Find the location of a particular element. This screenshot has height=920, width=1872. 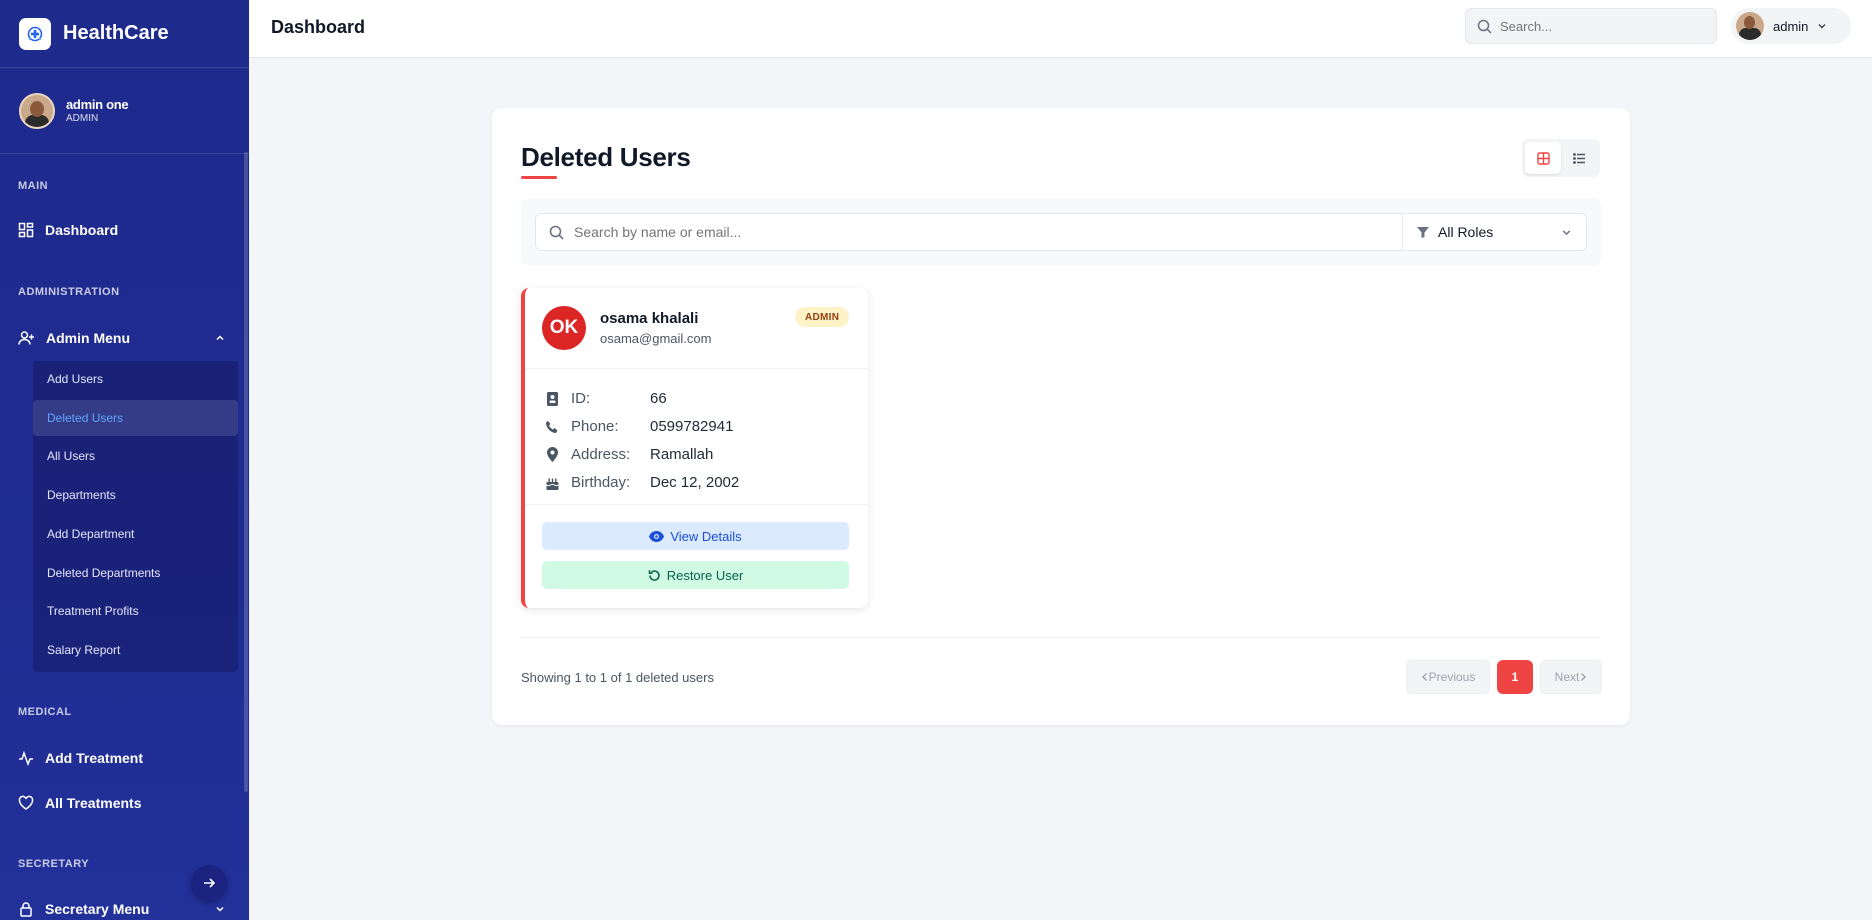

user-plus-icon is located at coordinates (26, 338).